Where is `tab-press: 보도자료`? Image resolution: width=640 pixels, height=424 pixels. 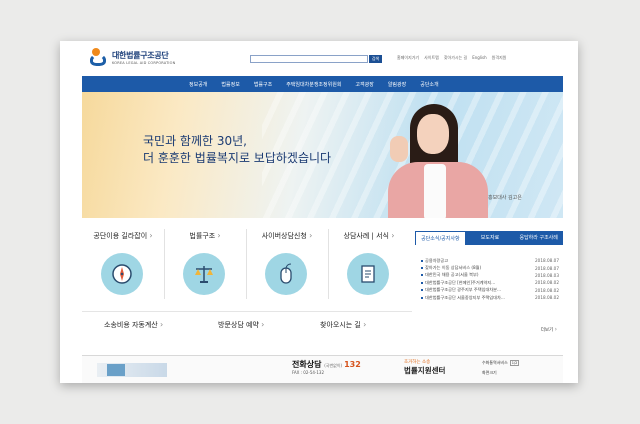
tab-press: 보도자료 is located at coordinates (490, 238).